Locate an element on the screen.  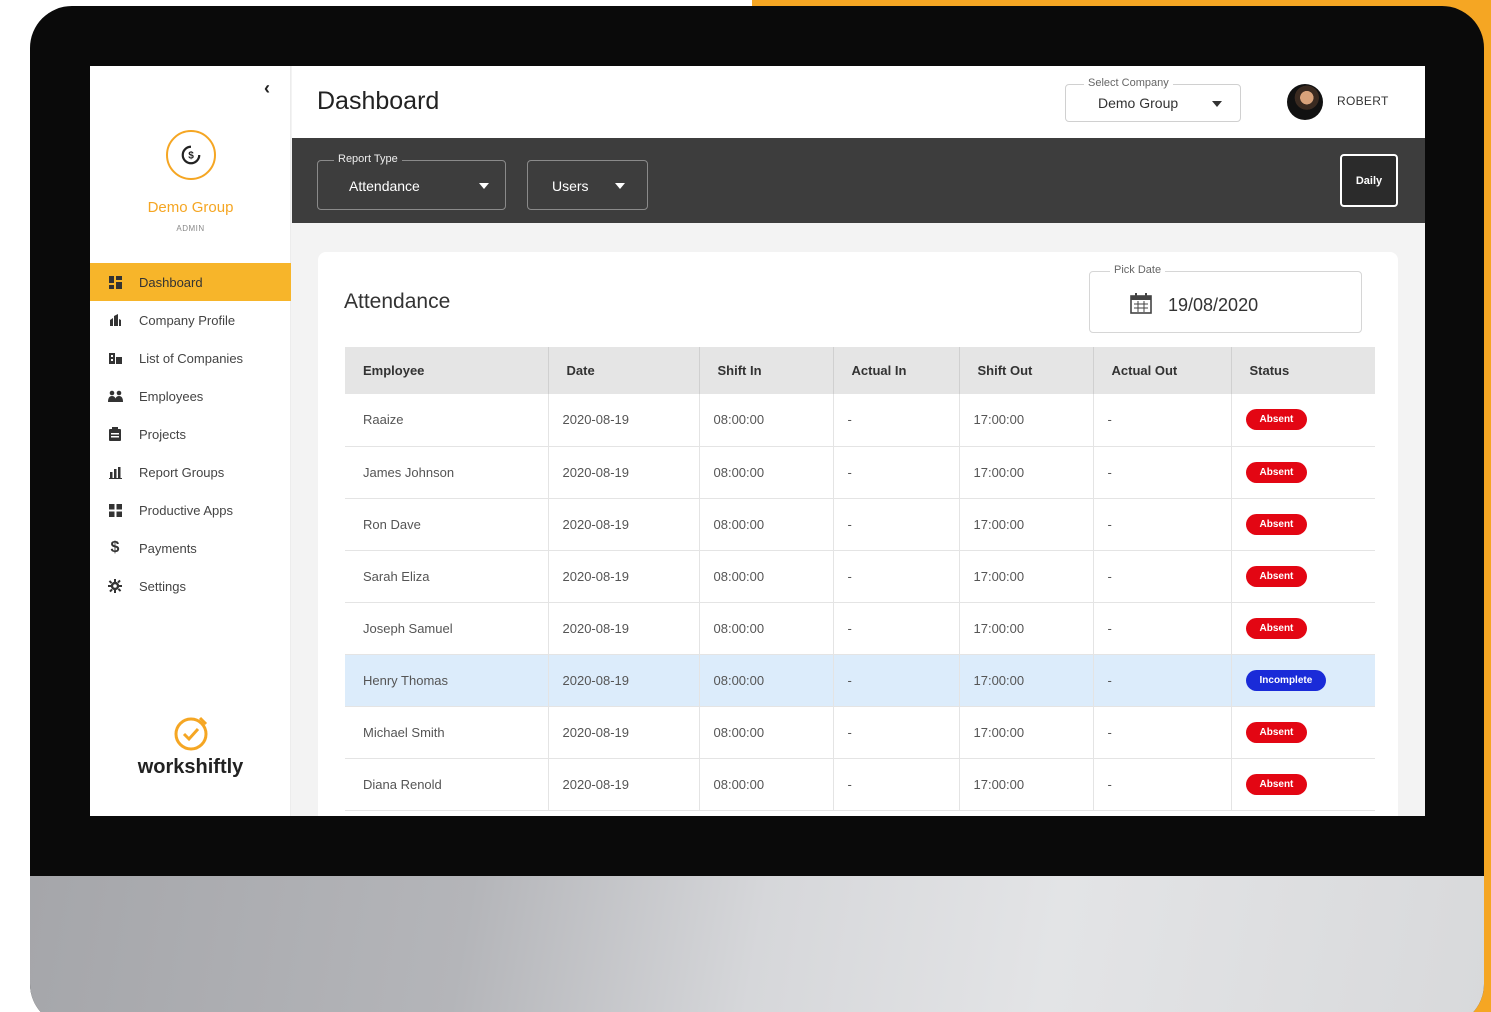
page-title: Dashboard is located at coordinates (378, 101).